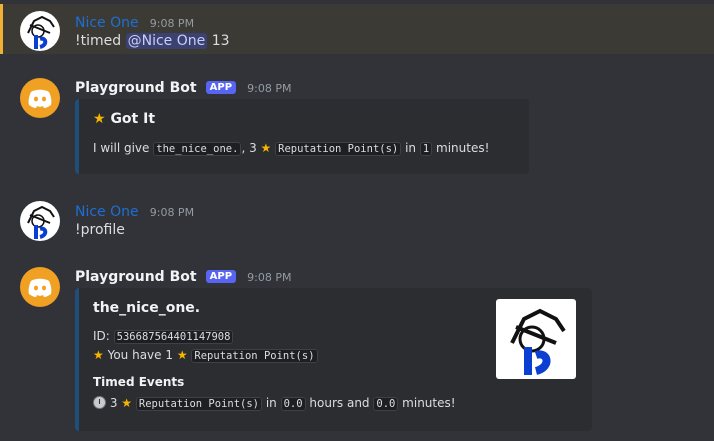 The height and width of the screenshot is (441, 714). What do you see at coordinates (386, 404) in the screenshot?
I see `minutes-code: 0.0` at bounding box center [386, 404].